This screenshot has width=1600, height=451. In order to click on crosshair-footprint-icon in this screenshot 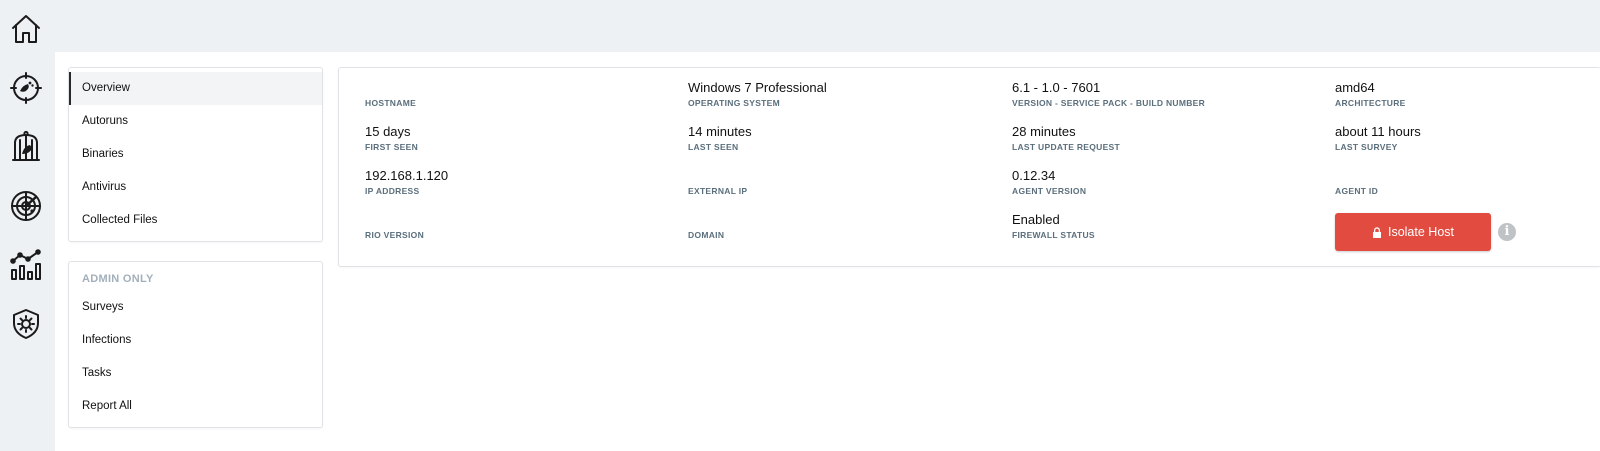, I will do `click(26, 88)`.